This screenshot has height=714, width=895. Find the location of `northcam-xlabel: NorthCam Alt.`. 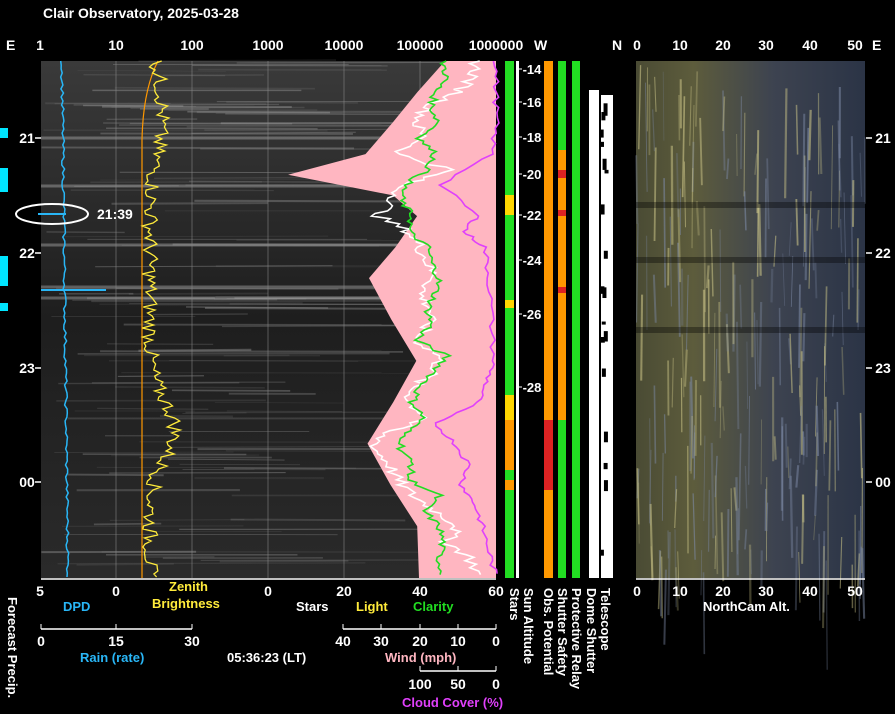

northcam-xlabel: NorthCam Alt. is located at coordinates (746, 606).